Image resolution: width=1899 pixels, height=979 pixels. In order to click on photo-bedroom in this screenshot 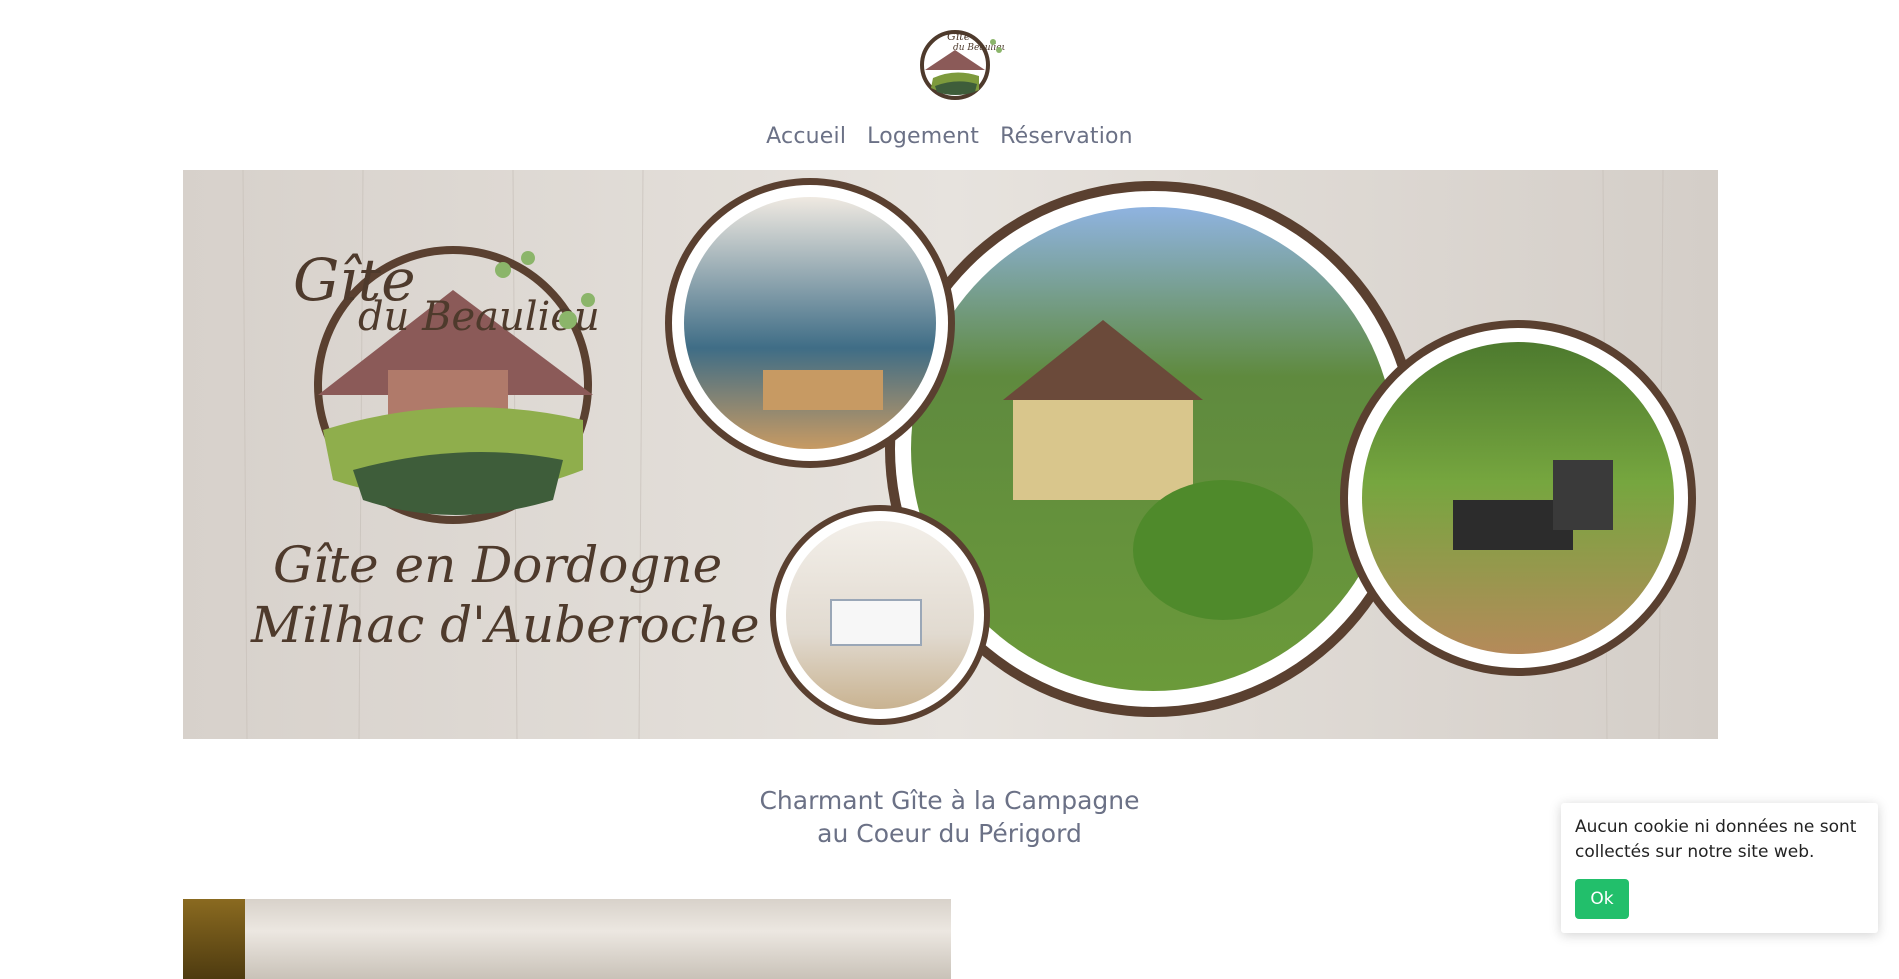, I will do `click(880, 615)`.